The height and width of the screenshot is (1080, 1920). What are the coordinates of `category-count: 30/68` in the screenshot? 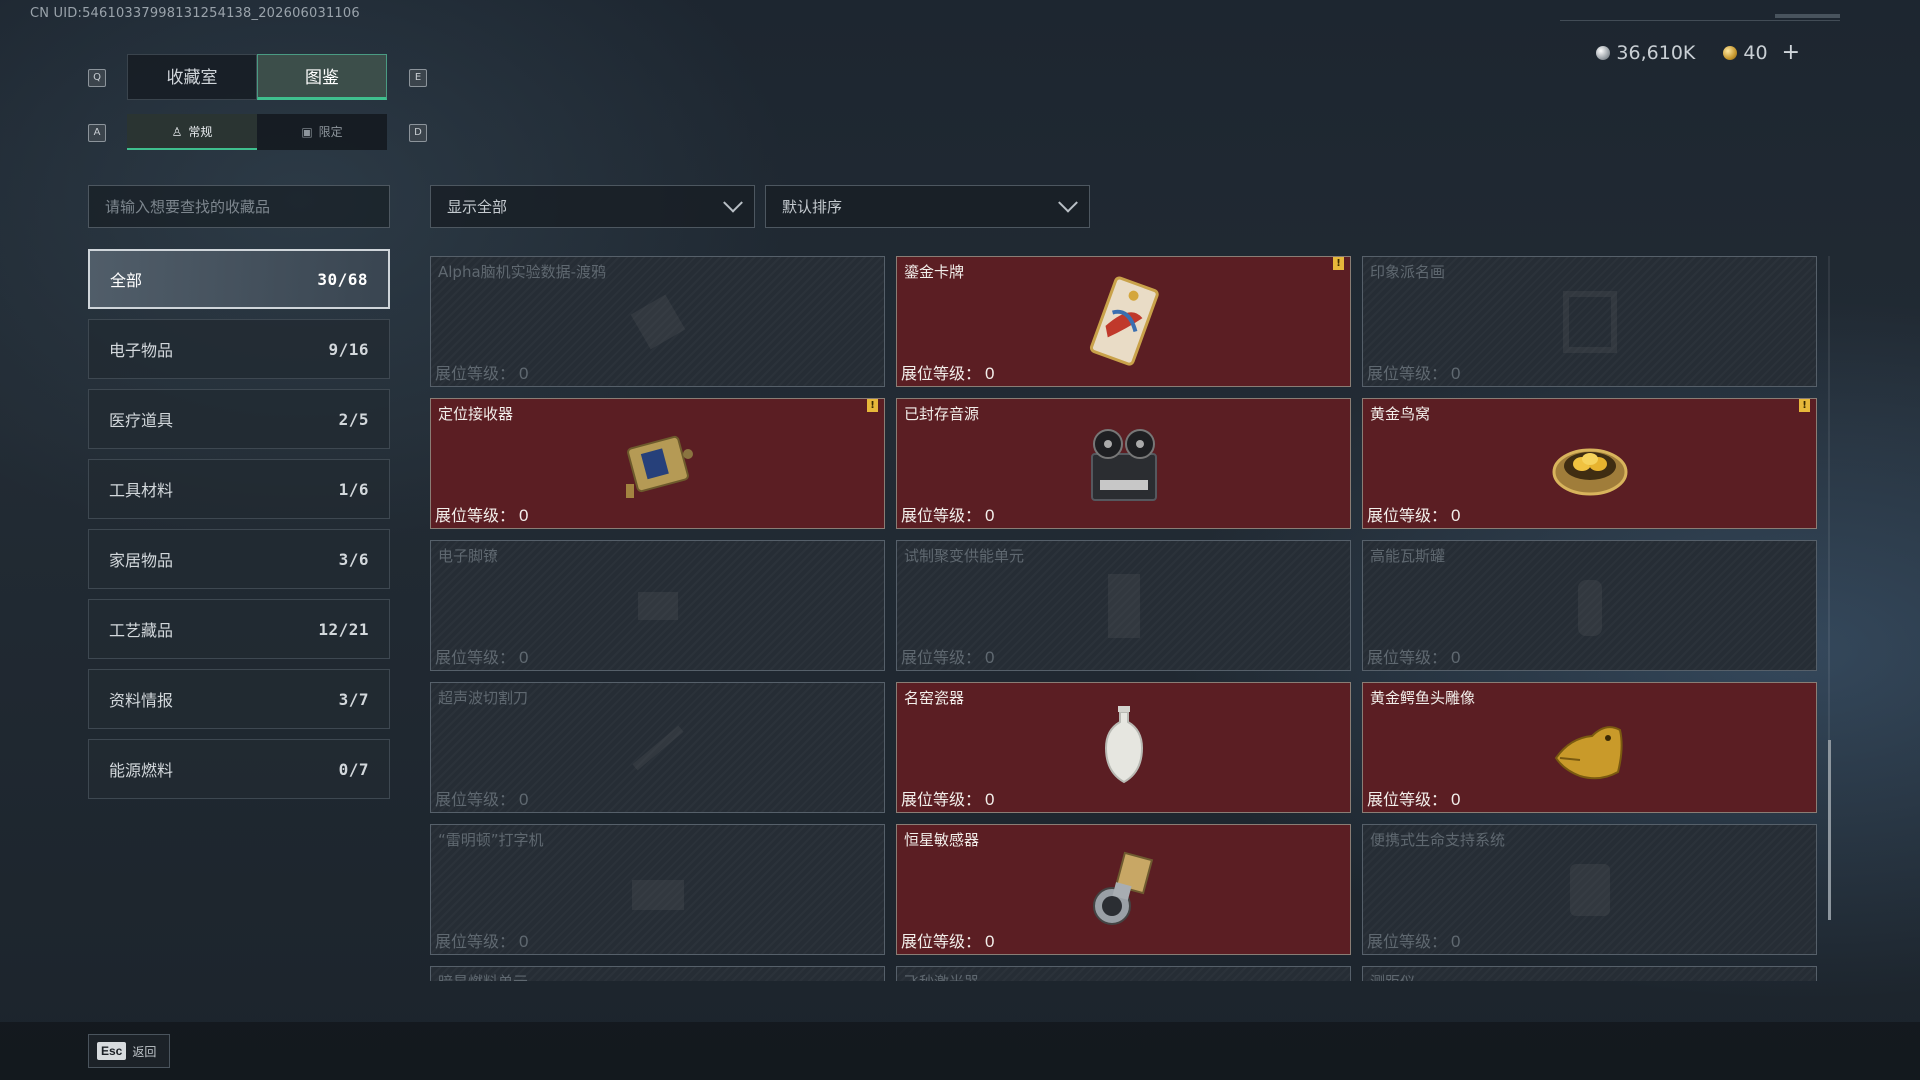 It's located at (342, 279).